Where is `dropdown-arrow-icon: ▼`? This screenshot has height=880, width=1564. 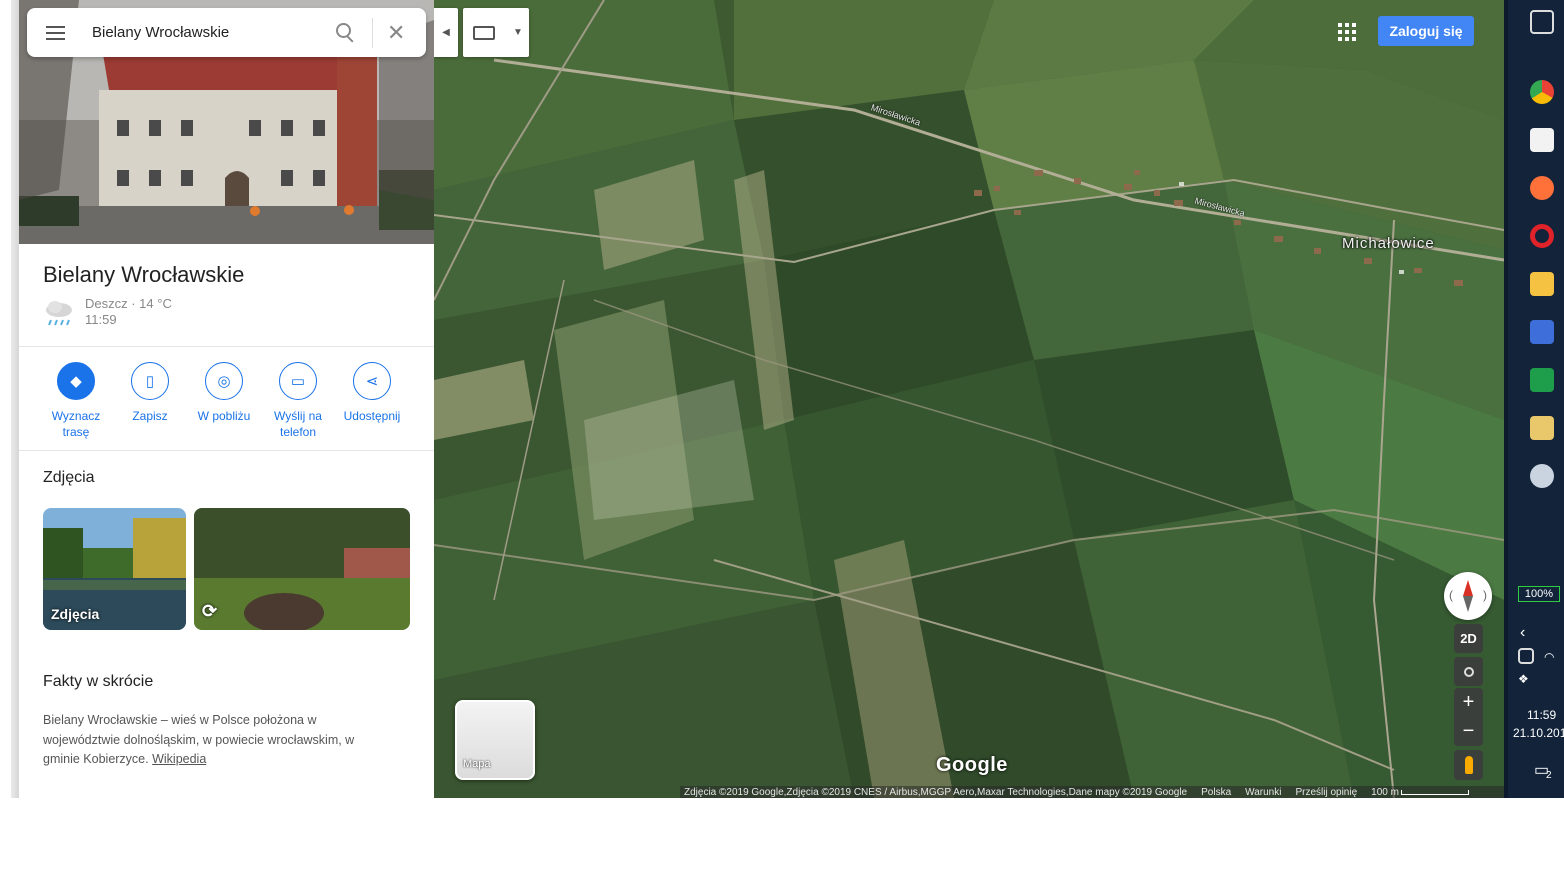
dropdown-arrow-icon: ▼ is located at coordinates (518, 32).